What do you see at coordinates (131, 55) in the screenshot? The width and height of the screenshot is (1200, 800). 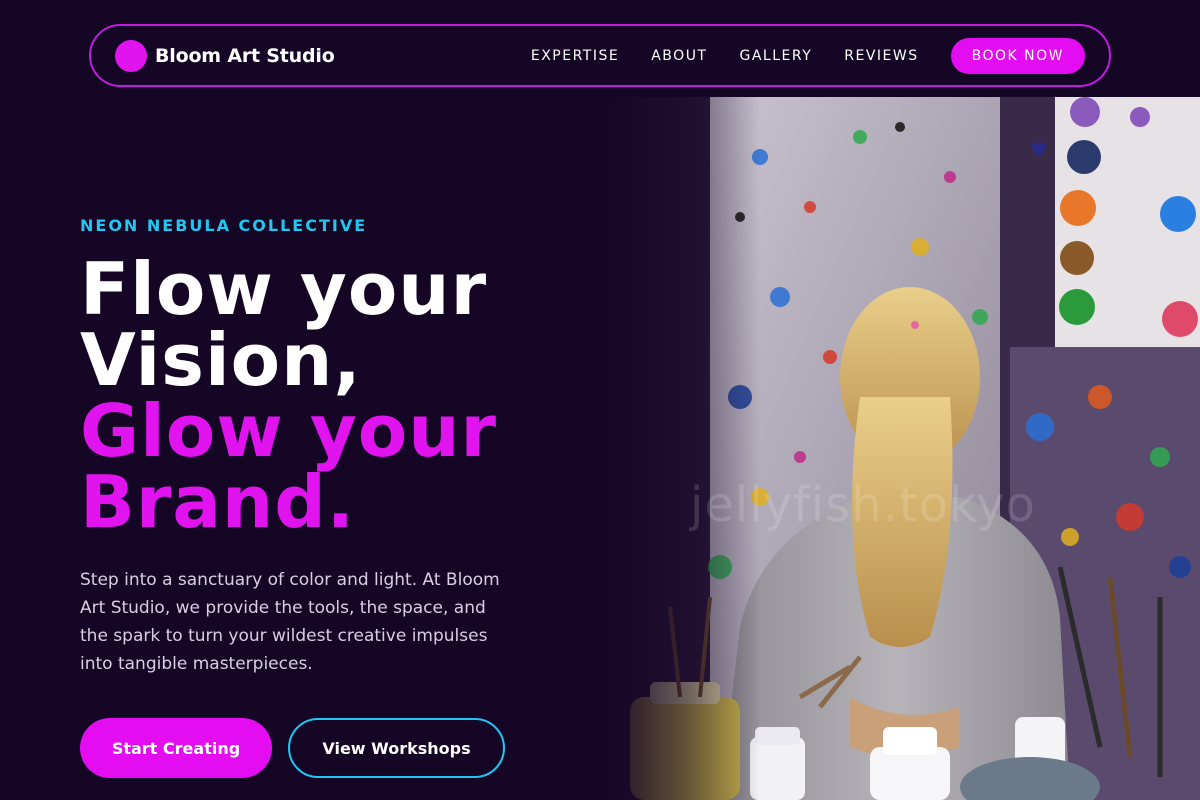 I see `logo-dot-icon` at bounding box center [131, 55].